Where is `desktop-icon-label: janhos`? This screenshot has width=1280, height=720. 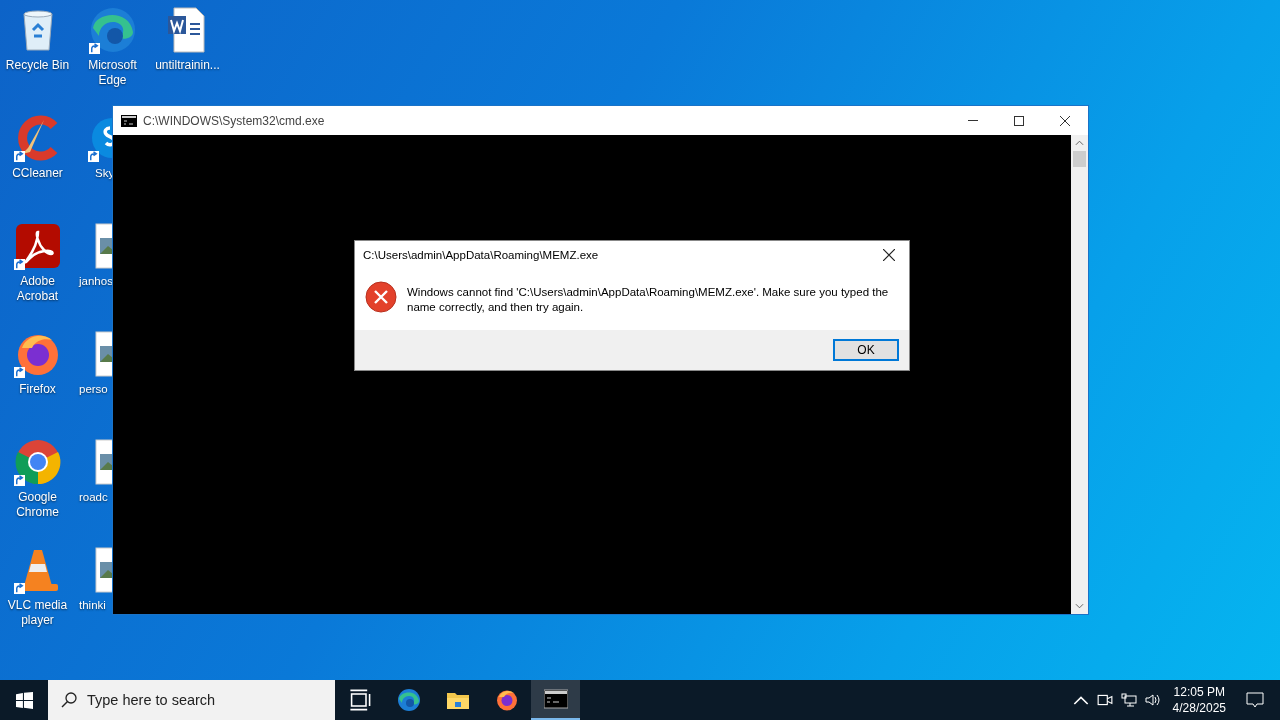
desktop-icon-label: janhos is located at coordinates (96, 281).